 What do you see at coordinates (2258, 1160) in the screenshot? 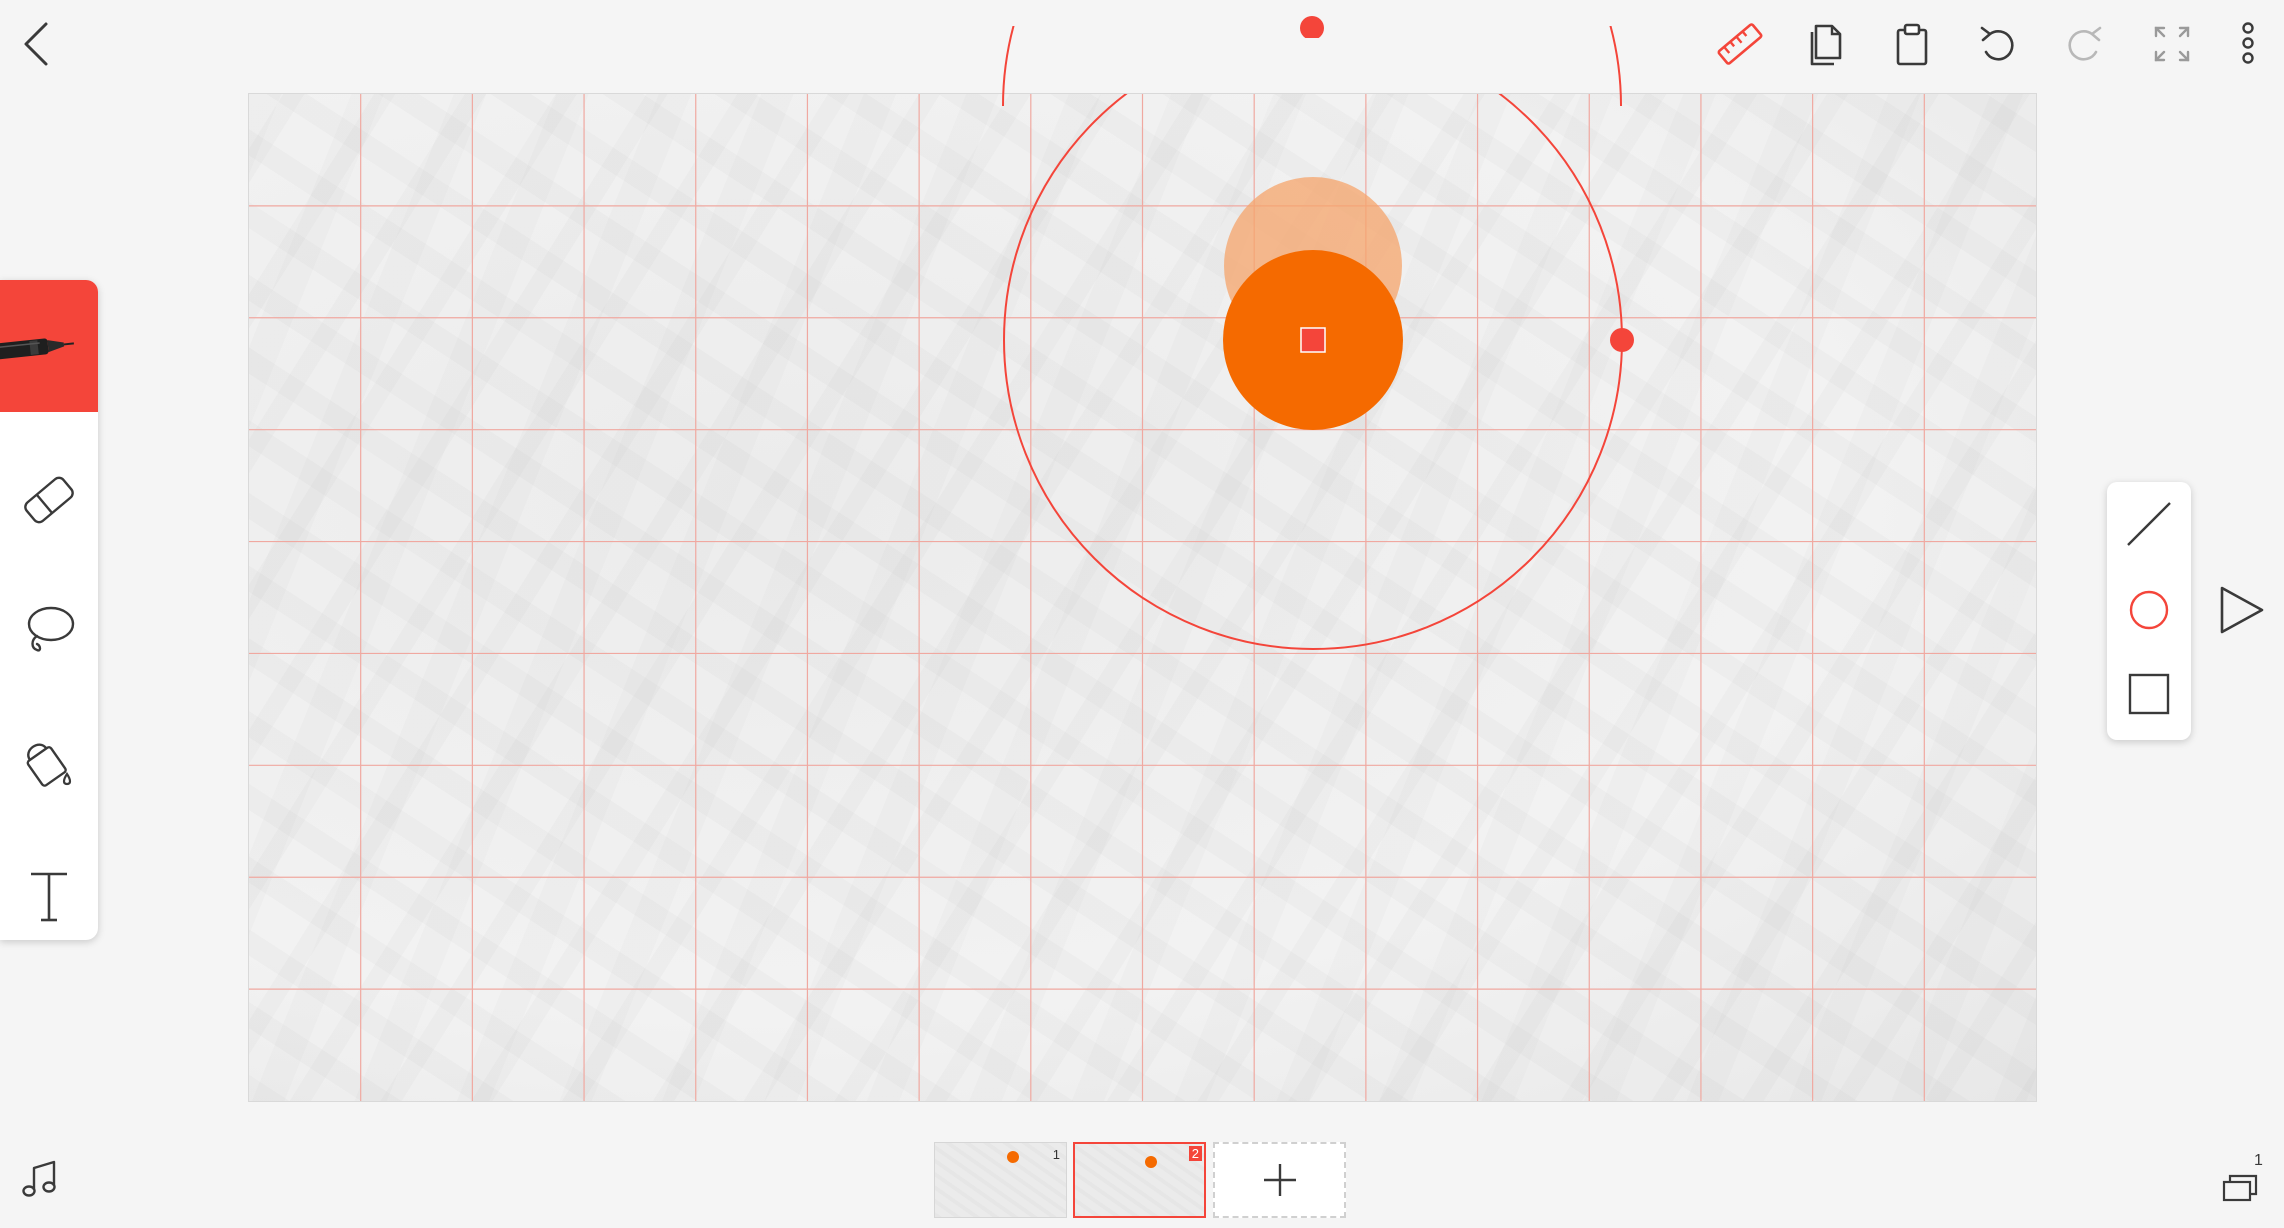
I see `layers-count: 1` at bounding box center [2258, 1160].